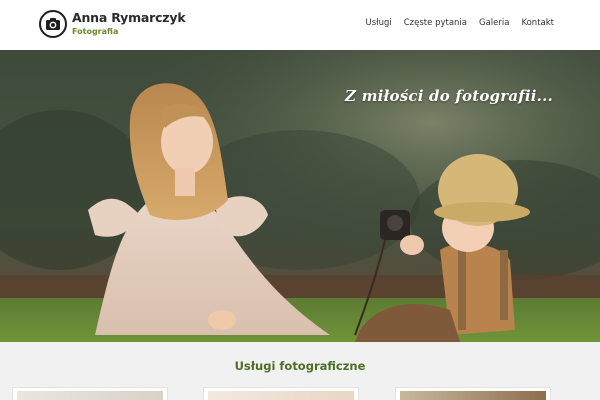 This screenshot has width=600, height=400. Describe the element at coordinates (537, 23) in the screenshot. I see `nav-item-contact: Kontakt` at that location.